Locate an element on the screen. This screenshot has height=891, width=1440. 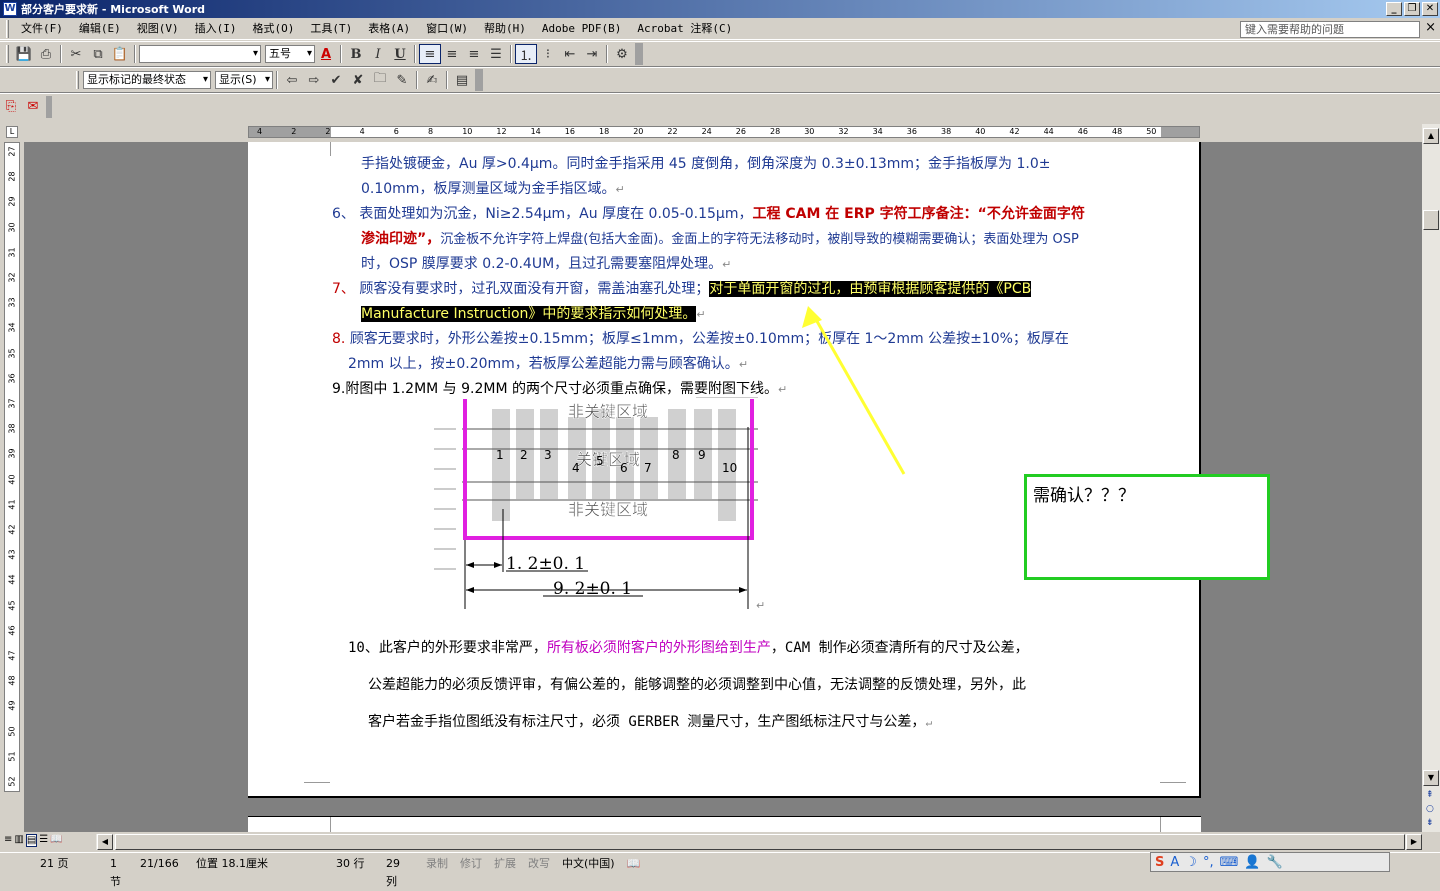
previous-change-icon: ⇦ is located at coordinates (292, 80).